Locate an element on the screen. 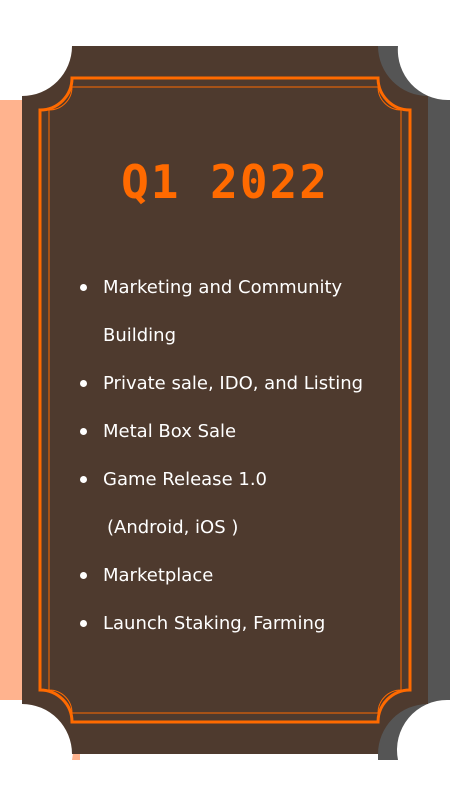 The image size is (450, 800). milestone-item: Private sale, IDO, and Listing is located at coordinates (238, 384).